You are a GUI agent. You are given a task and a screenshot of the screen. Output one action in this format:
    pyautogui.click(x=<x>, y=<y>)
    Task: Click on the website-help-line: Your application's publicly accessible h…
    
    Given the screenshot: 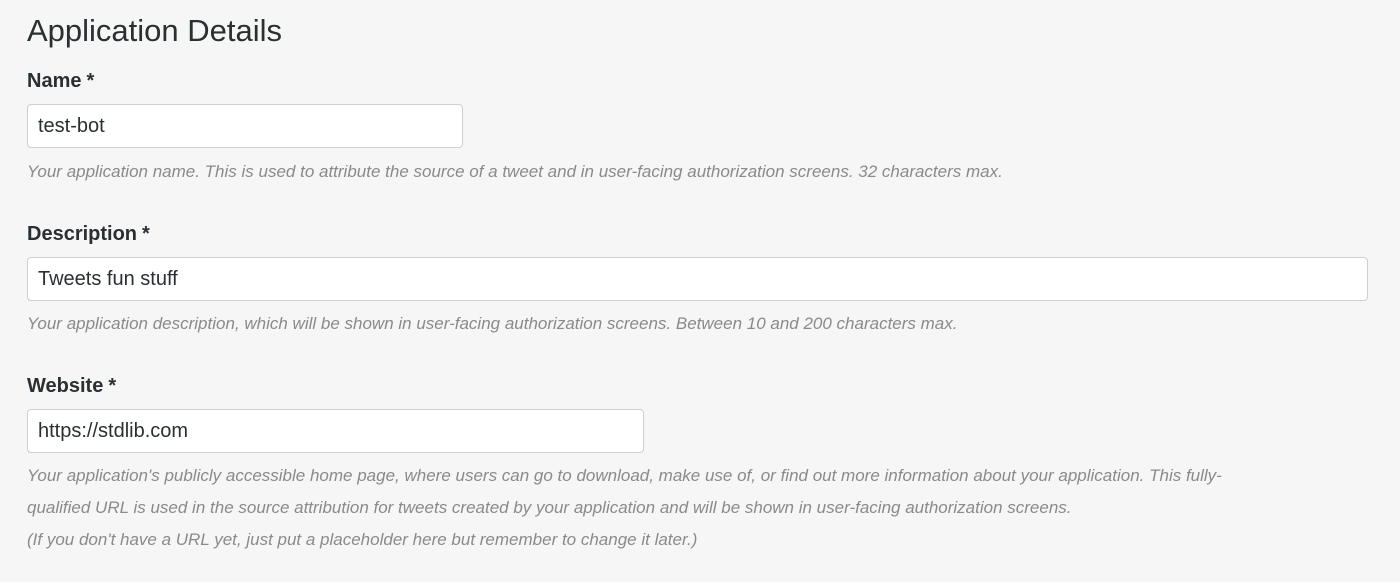 What is the action you would take?
    pyautogui.click(x=624, y=475)
    